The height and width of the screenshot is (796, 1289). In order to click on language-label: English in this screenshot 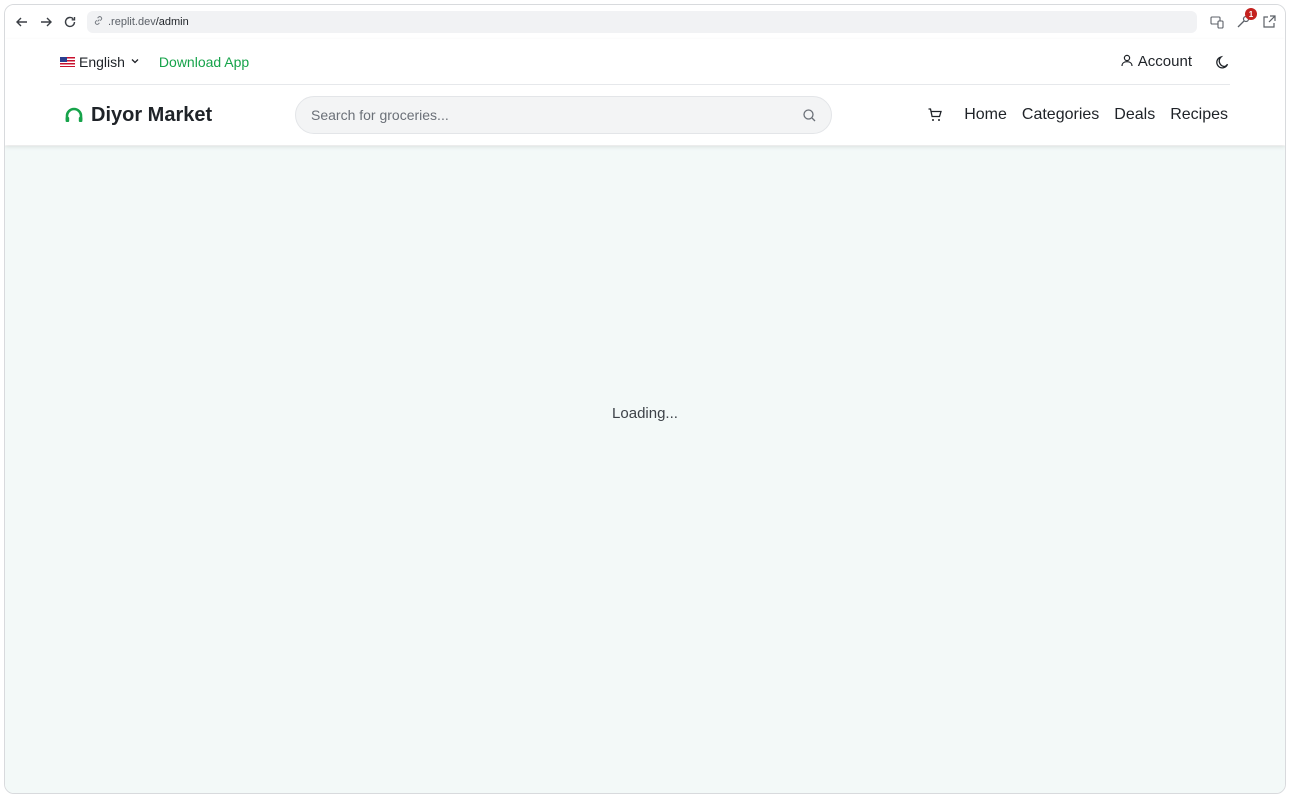, I will do `click(102, 61)`.